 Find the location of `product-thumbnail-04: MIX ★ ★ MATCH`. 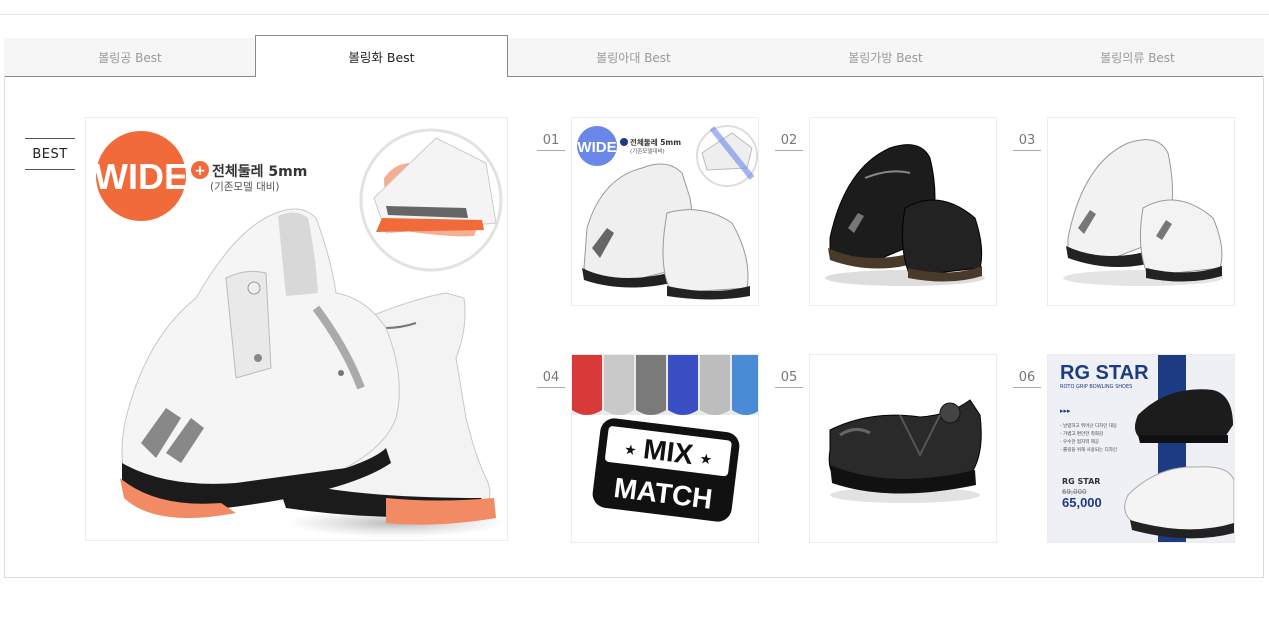

product-thumbnail-04: MIX ★ ★ MATCH is located at coordinates (665, 448).